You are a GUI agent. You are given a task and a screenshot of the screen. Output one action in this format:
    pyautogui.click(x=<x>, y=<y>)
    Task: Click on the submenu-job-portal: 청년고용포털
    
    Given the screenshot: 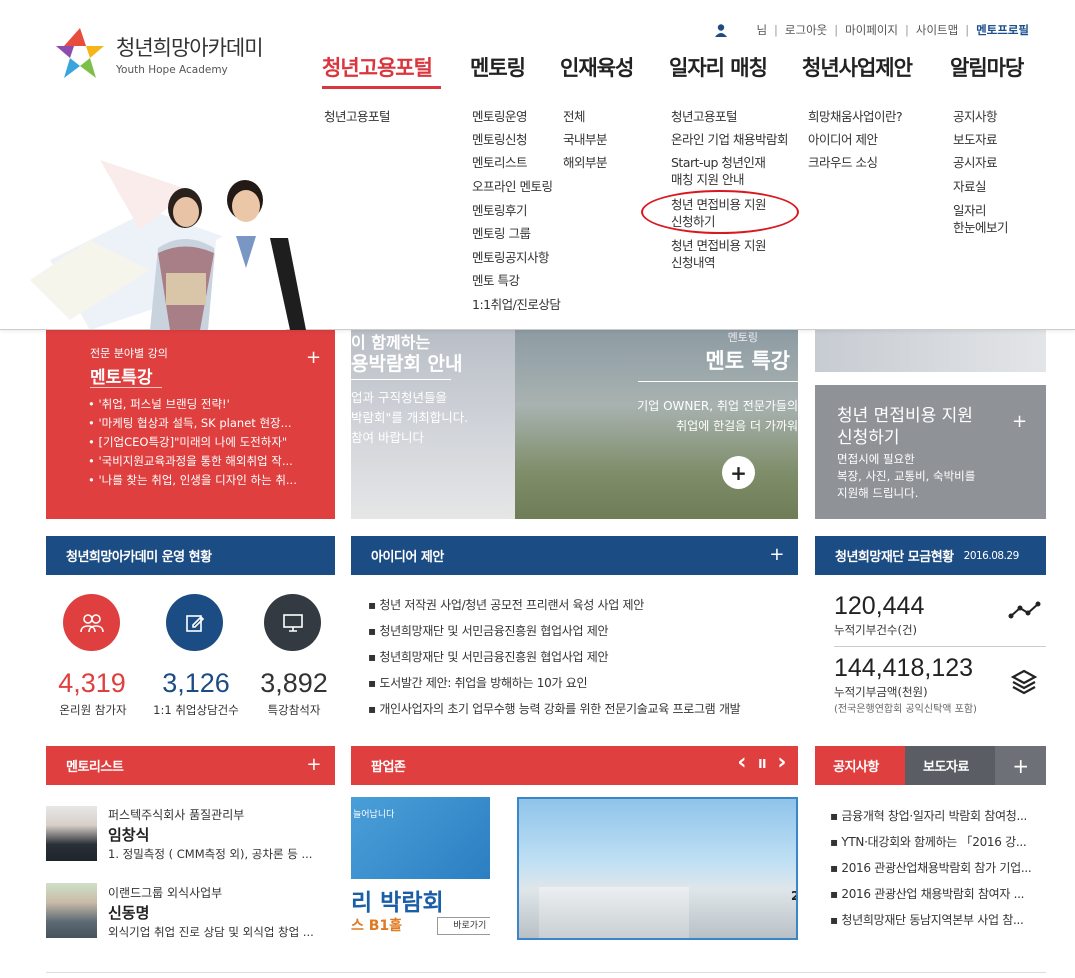 What is the action you would take?
    pyautogui.click(x=704, y=116)
    